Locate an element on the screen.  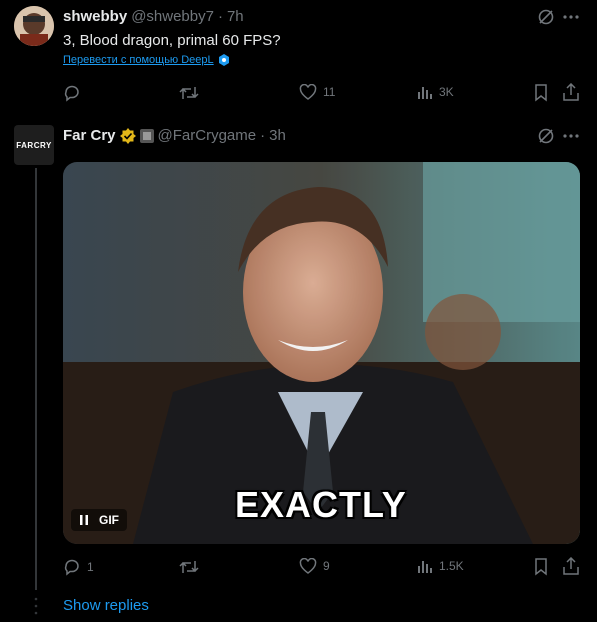
like-button: 11 is located at coordinates (317, 92).